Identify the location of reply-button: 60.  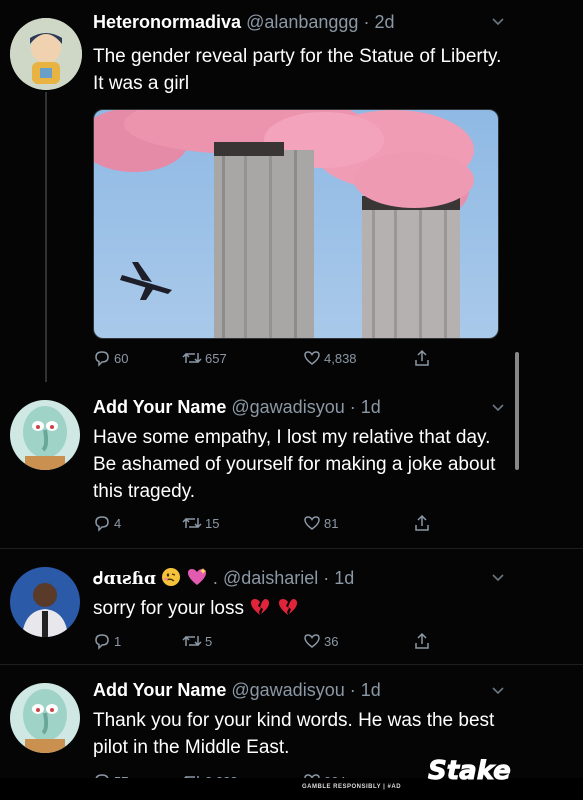
(110, 358).